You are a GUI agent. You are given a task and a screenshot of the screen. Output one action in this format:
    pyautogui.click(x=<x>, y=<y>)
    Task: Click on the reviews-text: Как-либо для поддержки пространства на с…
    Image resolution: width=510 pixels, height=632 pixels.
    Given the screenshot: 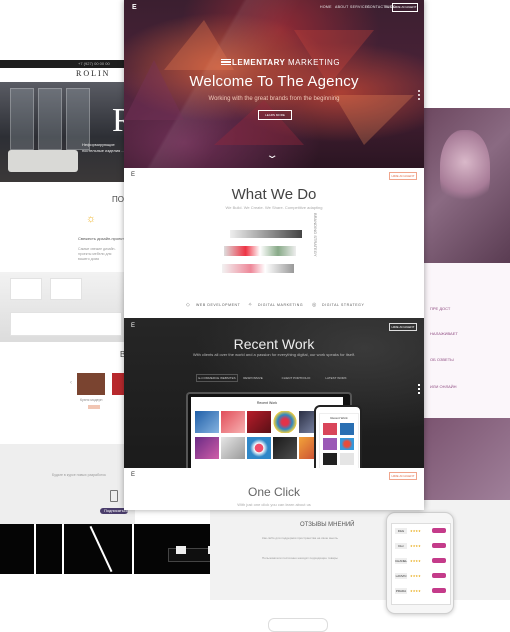 What is the action you would take?
    pyautogui.click(x=300, y=538)
    